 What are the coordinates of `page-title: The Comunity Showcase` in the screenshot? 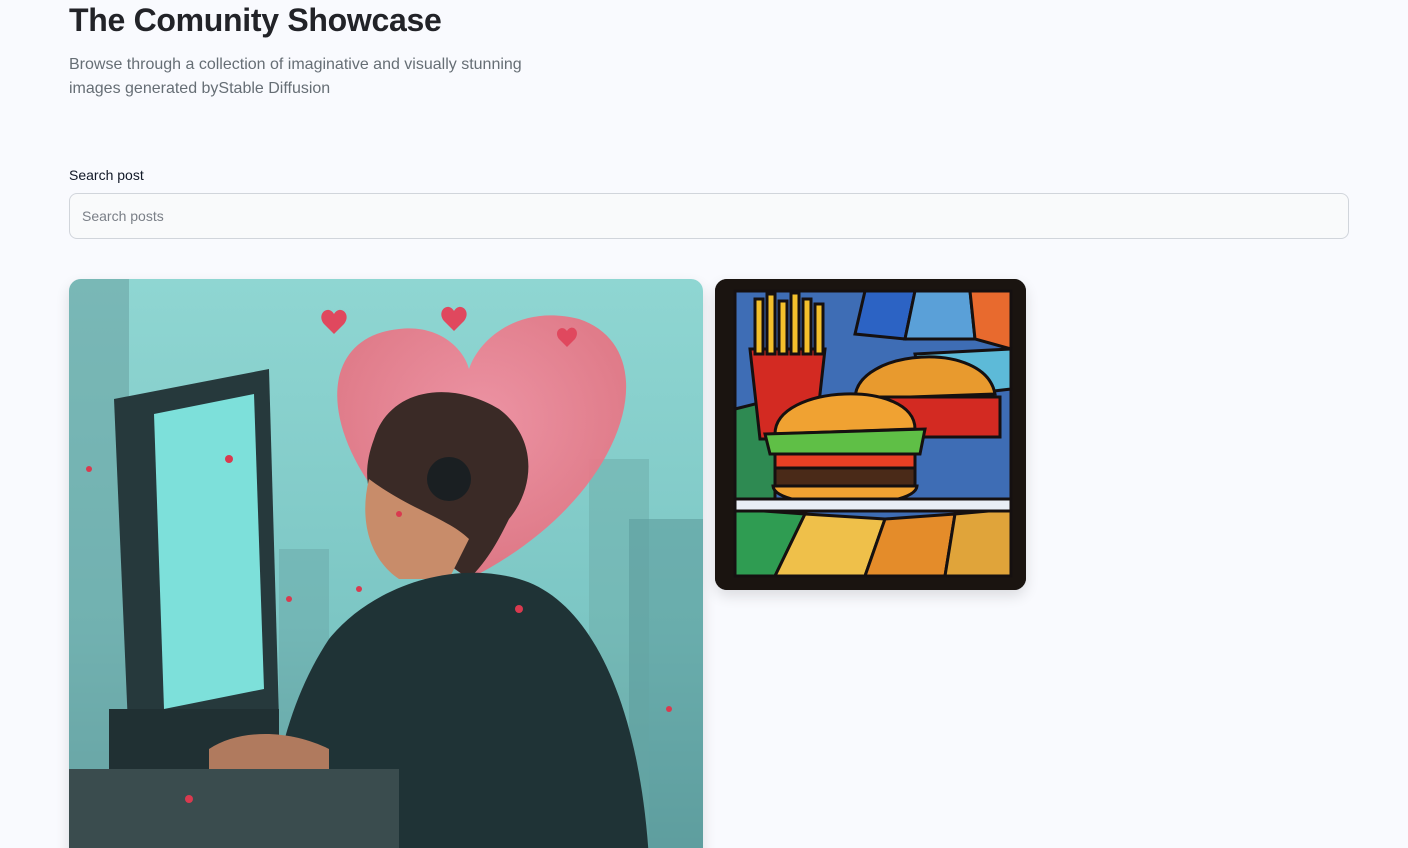 It's located at (255, 20).